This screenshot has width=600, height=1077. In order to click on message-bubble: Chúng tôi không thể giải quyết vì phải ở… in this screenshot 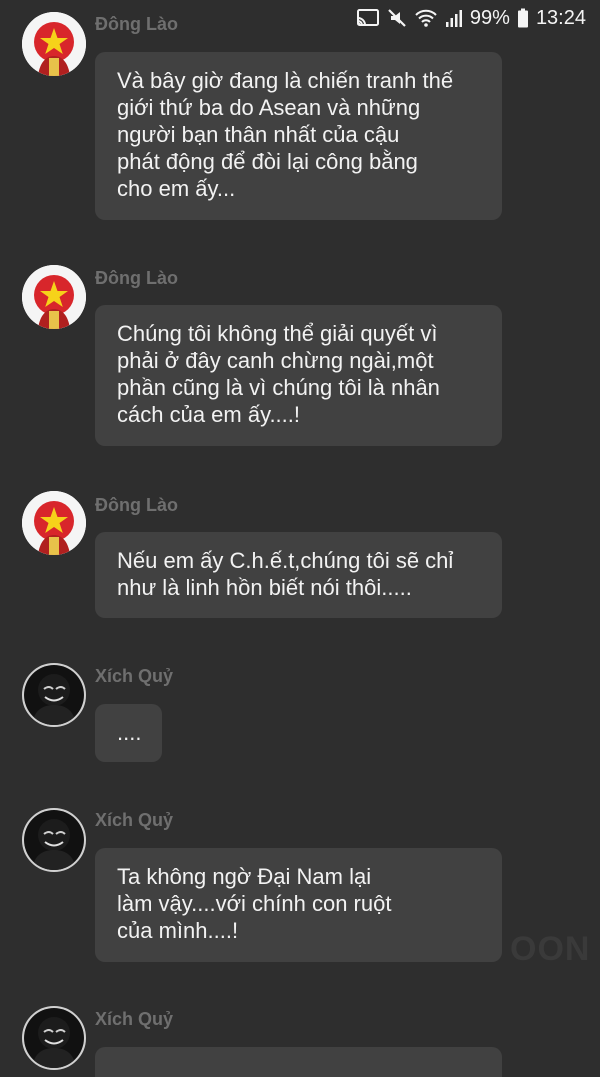, I will do `click(298, 375)`.